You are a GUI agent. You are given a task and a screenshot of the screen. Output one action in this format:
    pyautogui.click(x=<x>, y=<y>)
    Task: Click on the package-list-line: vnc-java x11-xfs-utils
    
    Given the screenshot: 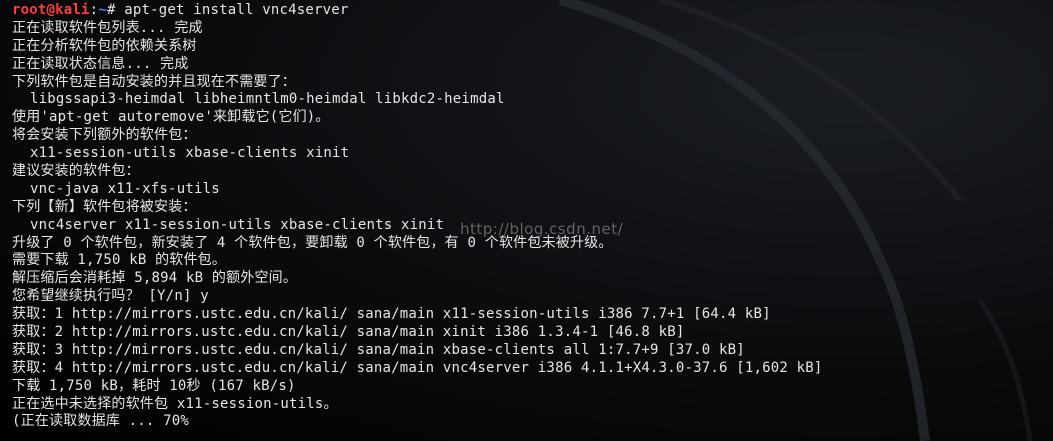 What is the action you would take?
    pyautogui.click(x=125, y=188)
    